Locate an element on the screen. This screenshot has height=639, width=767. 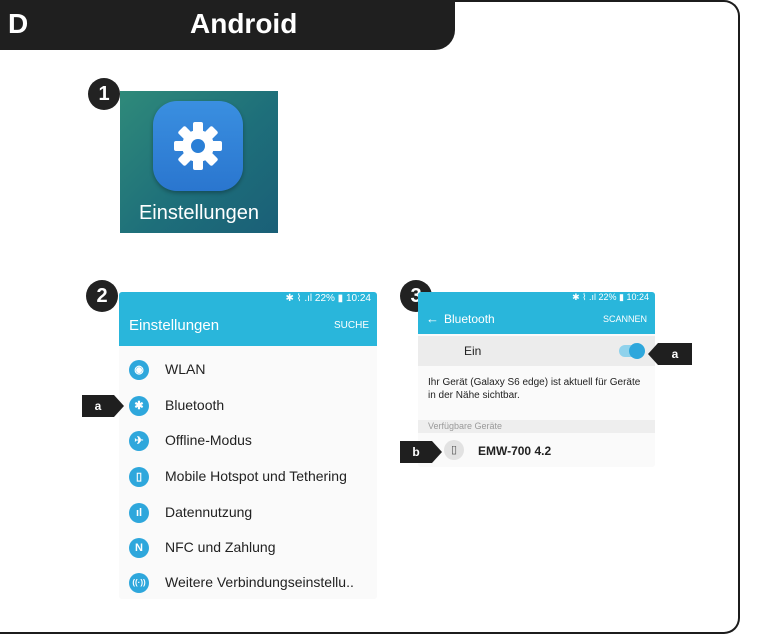
settings-item-nfc: N NFC und Zahlung is located at coordinates (248, 547).